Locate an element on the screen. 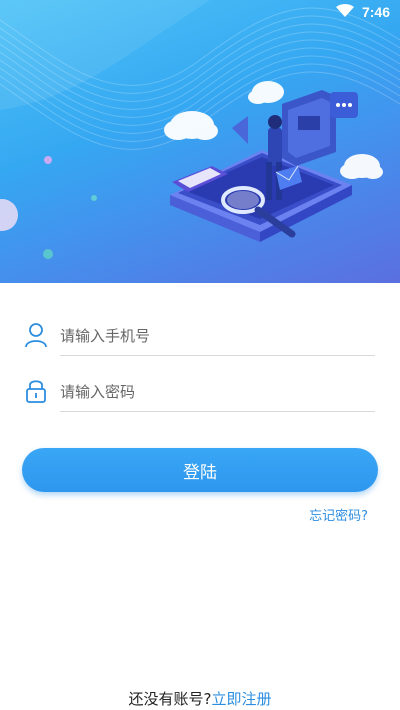 The height and width of the screenshot is (710, 400). phone-input is located at coordinates (210, 336).